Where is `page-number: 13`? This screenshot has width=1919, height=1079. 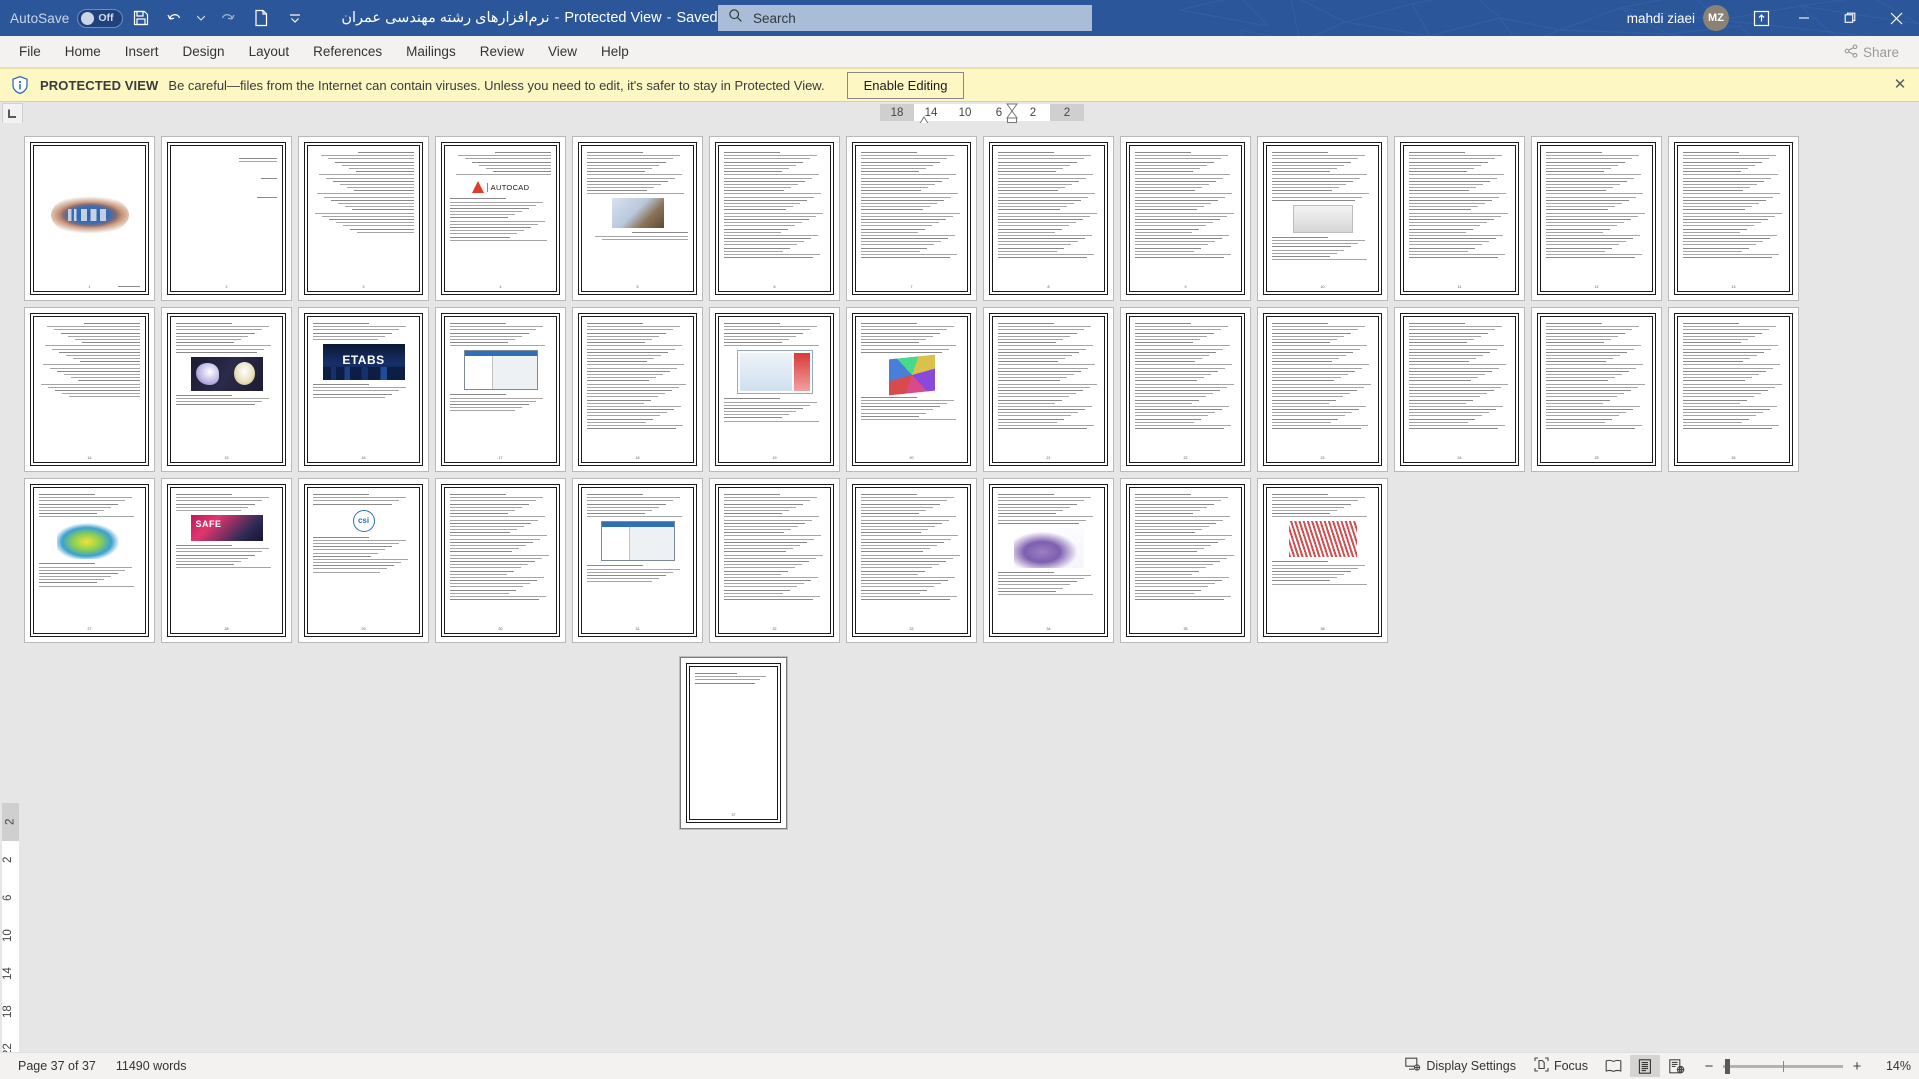
page-number: 13 is located at coordinates (1733, 287).